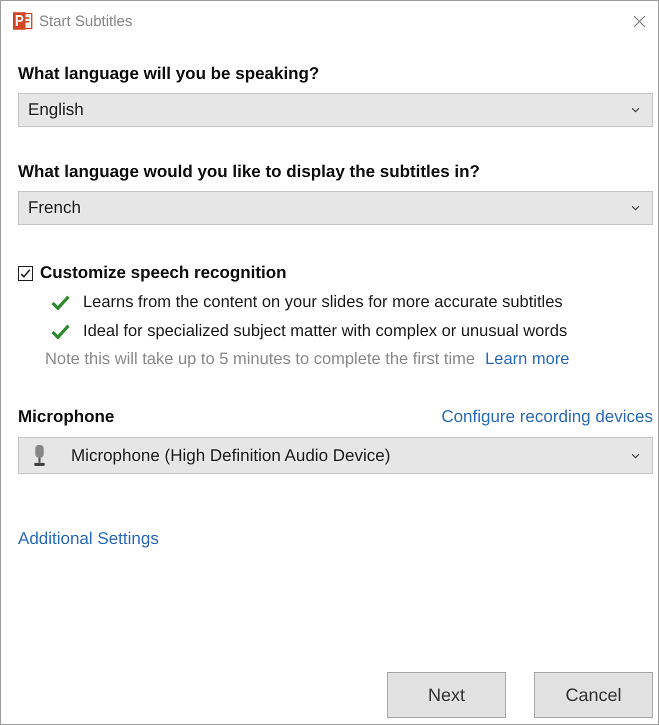 The image size is (659, 725). What do you see at coordinates (23, 21) in the screenshot?
I see `app-logo-icon` at bounding box center [23, 21].